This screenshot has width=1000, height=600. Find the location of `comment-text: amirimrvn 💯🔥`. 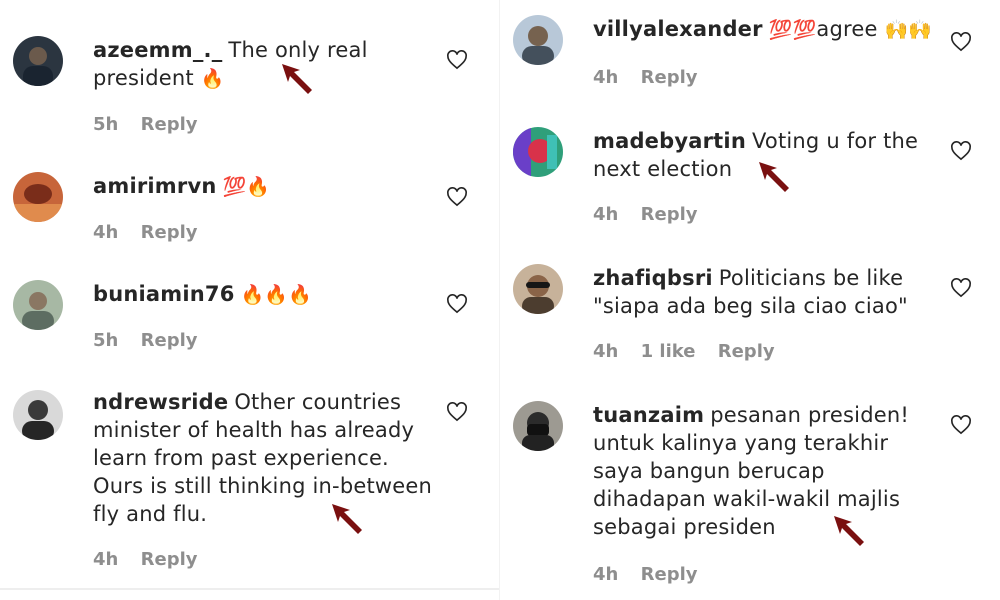

comment-text: amirimrvn 💯🔥 is located at coordinates (263, 186).